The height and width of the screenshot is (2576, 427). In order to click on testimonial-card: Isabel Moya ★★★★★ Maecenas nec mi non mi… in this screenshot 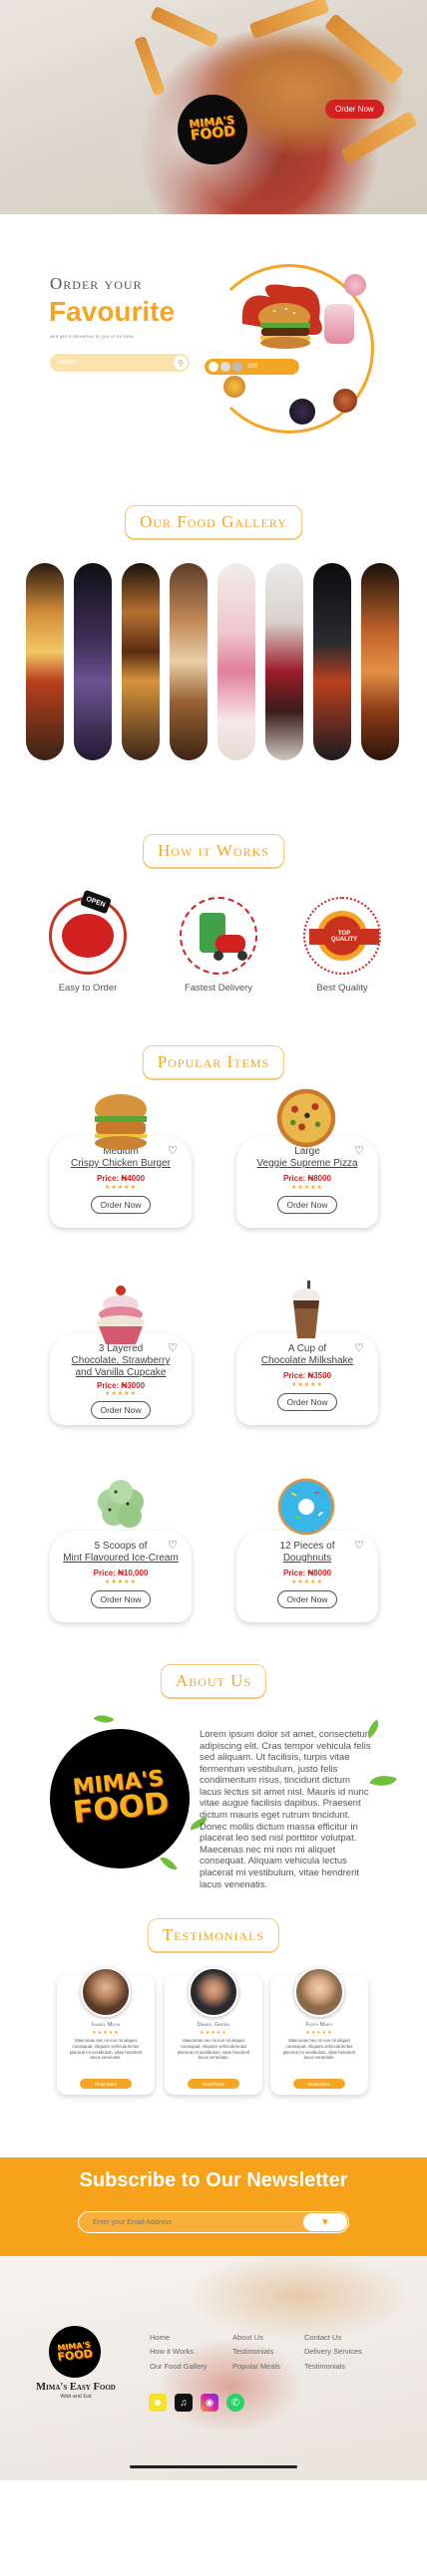, I will do `click(106, 2031)`.